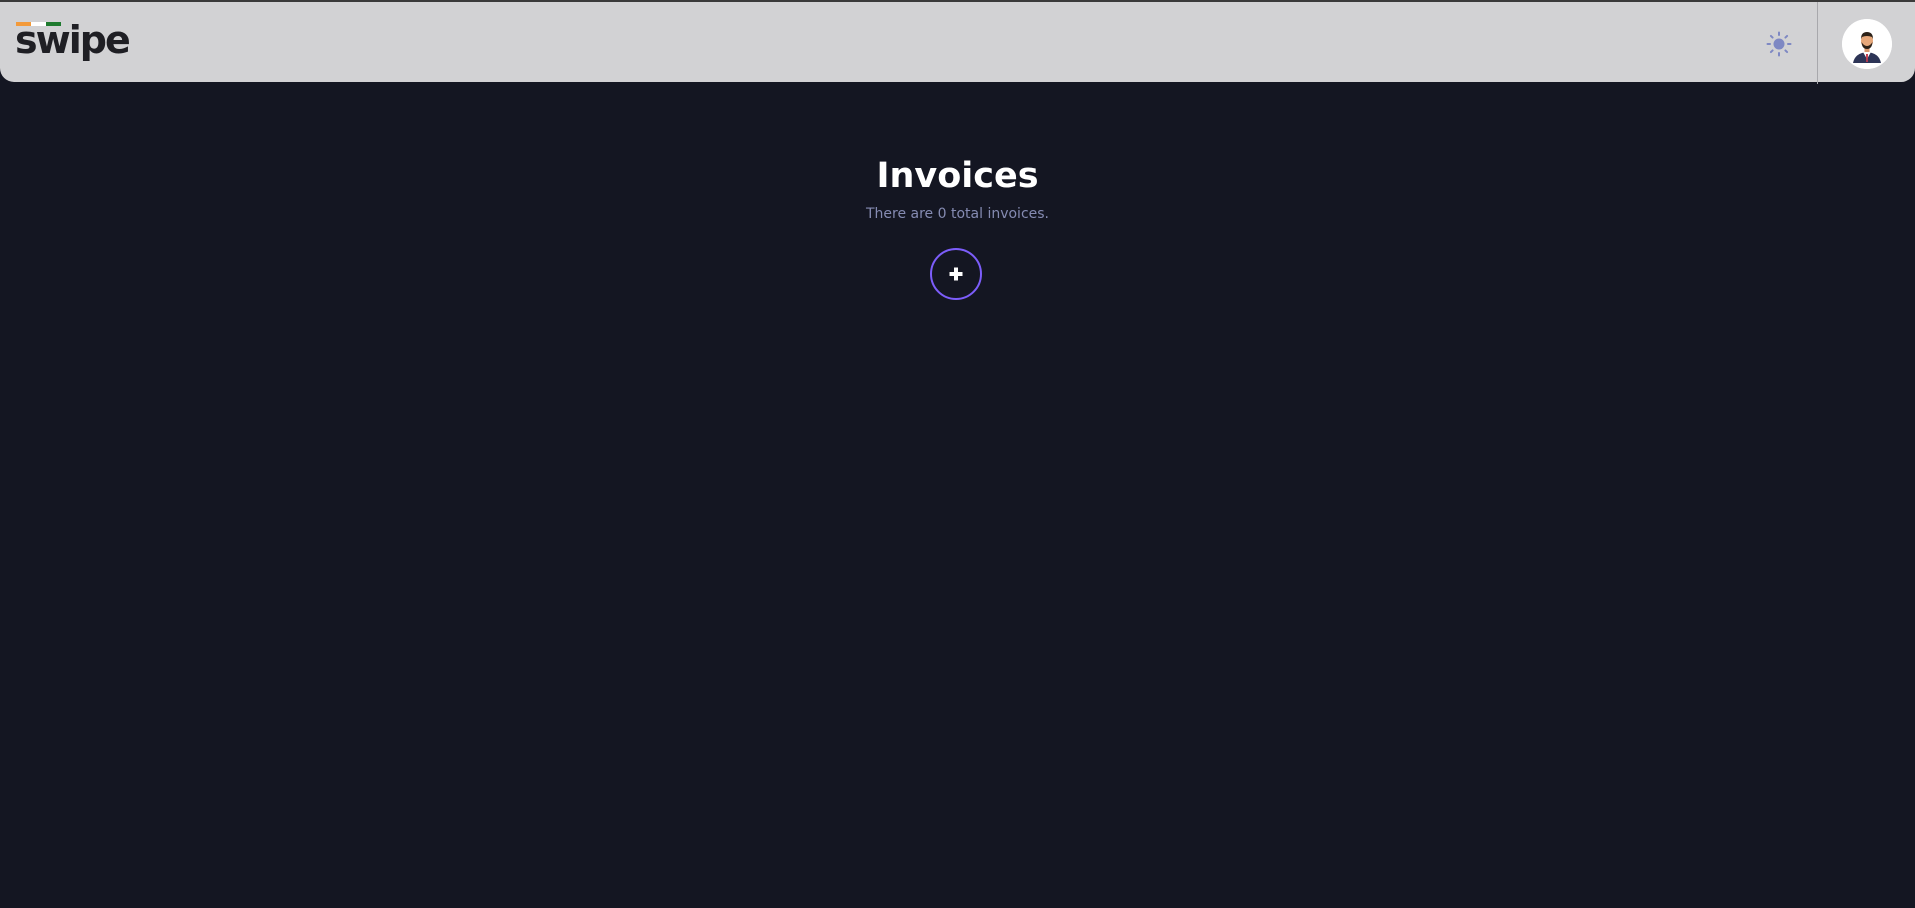  I want to click on sun-icon, so click(1779, 44).